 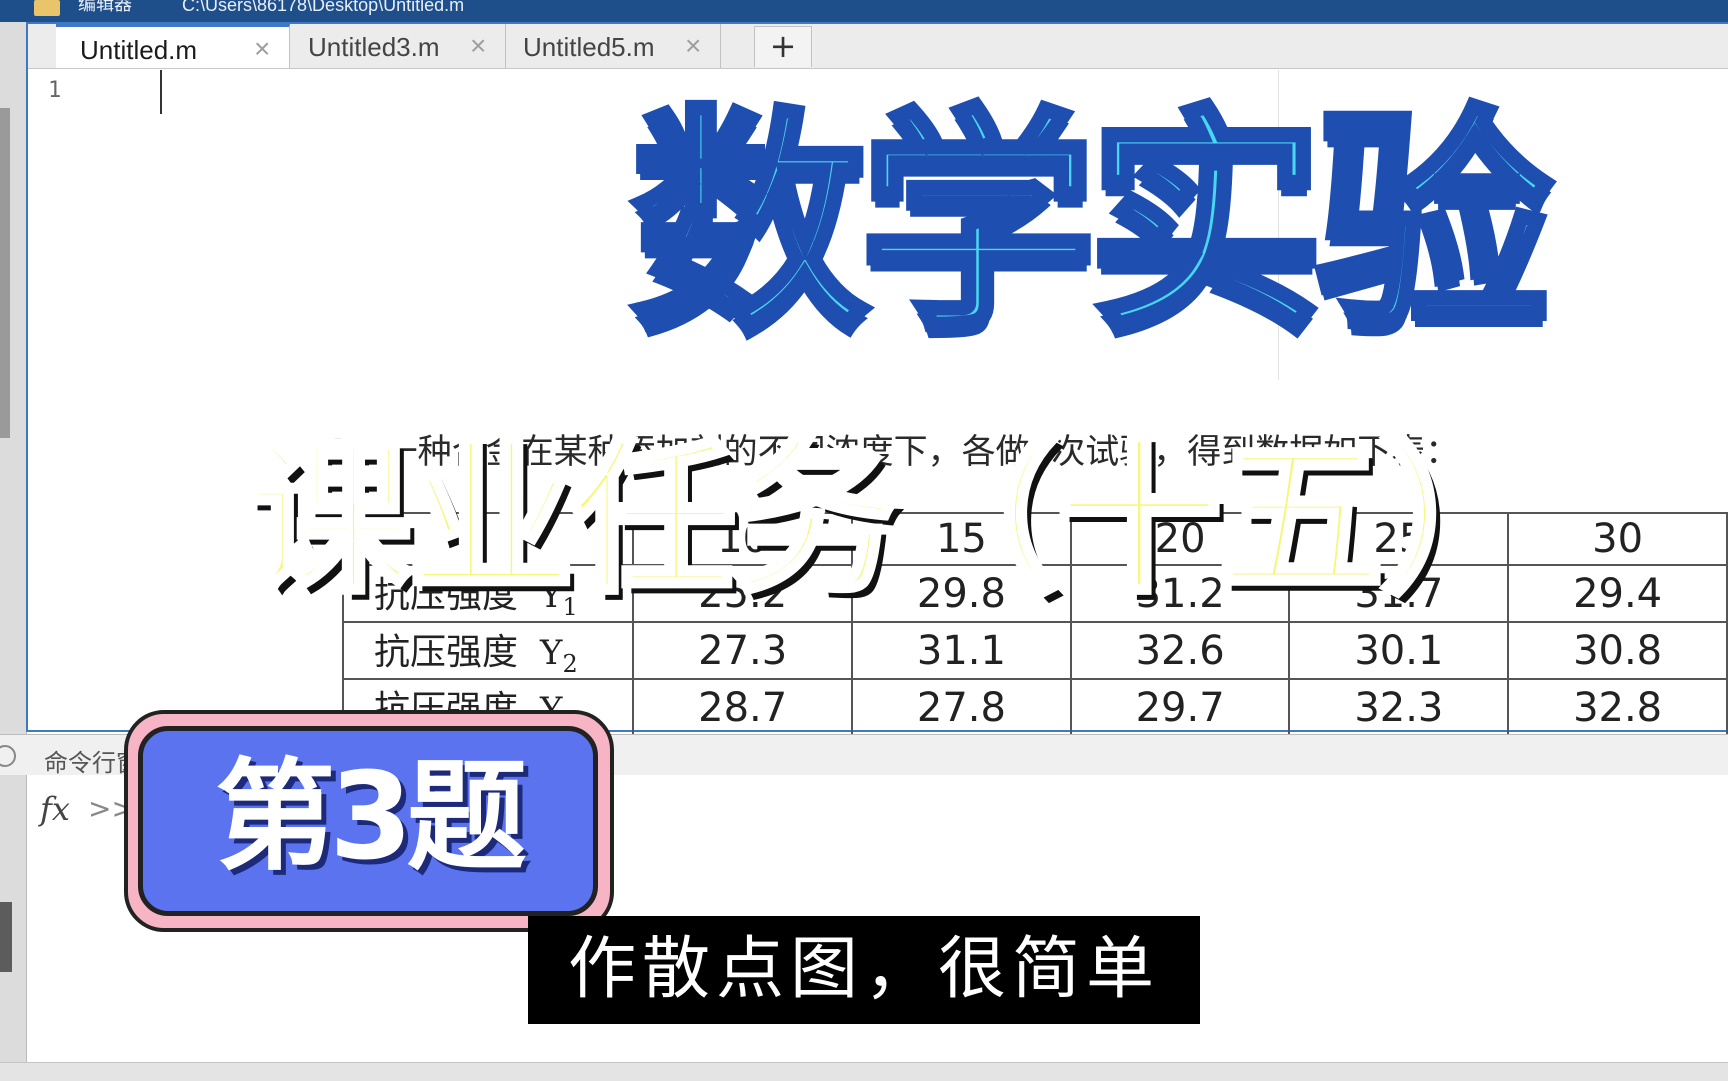 I want to click on function-browser-icon: fx, so click(x=55, y=809).